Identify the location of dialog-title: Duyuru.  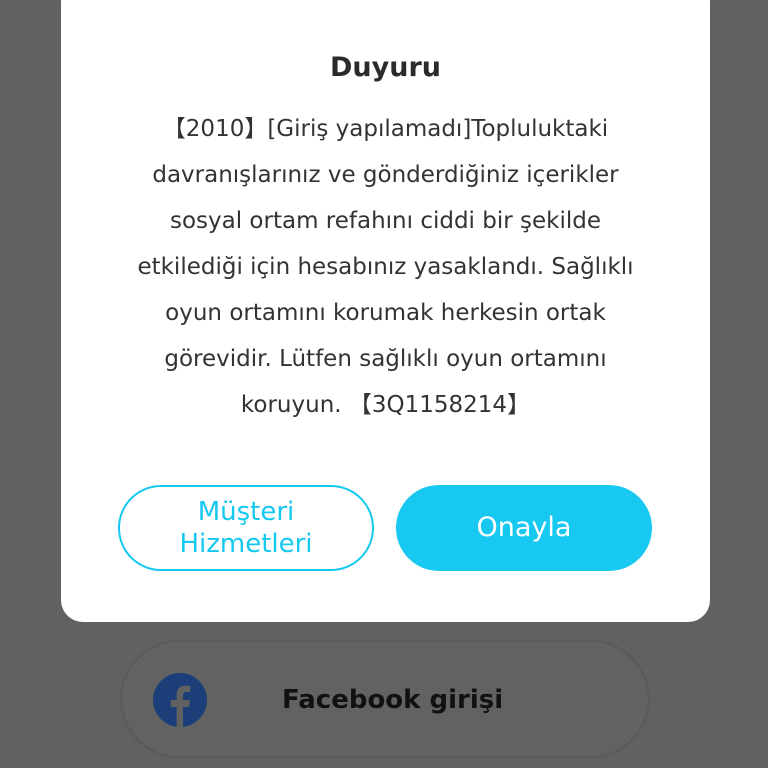
(385, 67).